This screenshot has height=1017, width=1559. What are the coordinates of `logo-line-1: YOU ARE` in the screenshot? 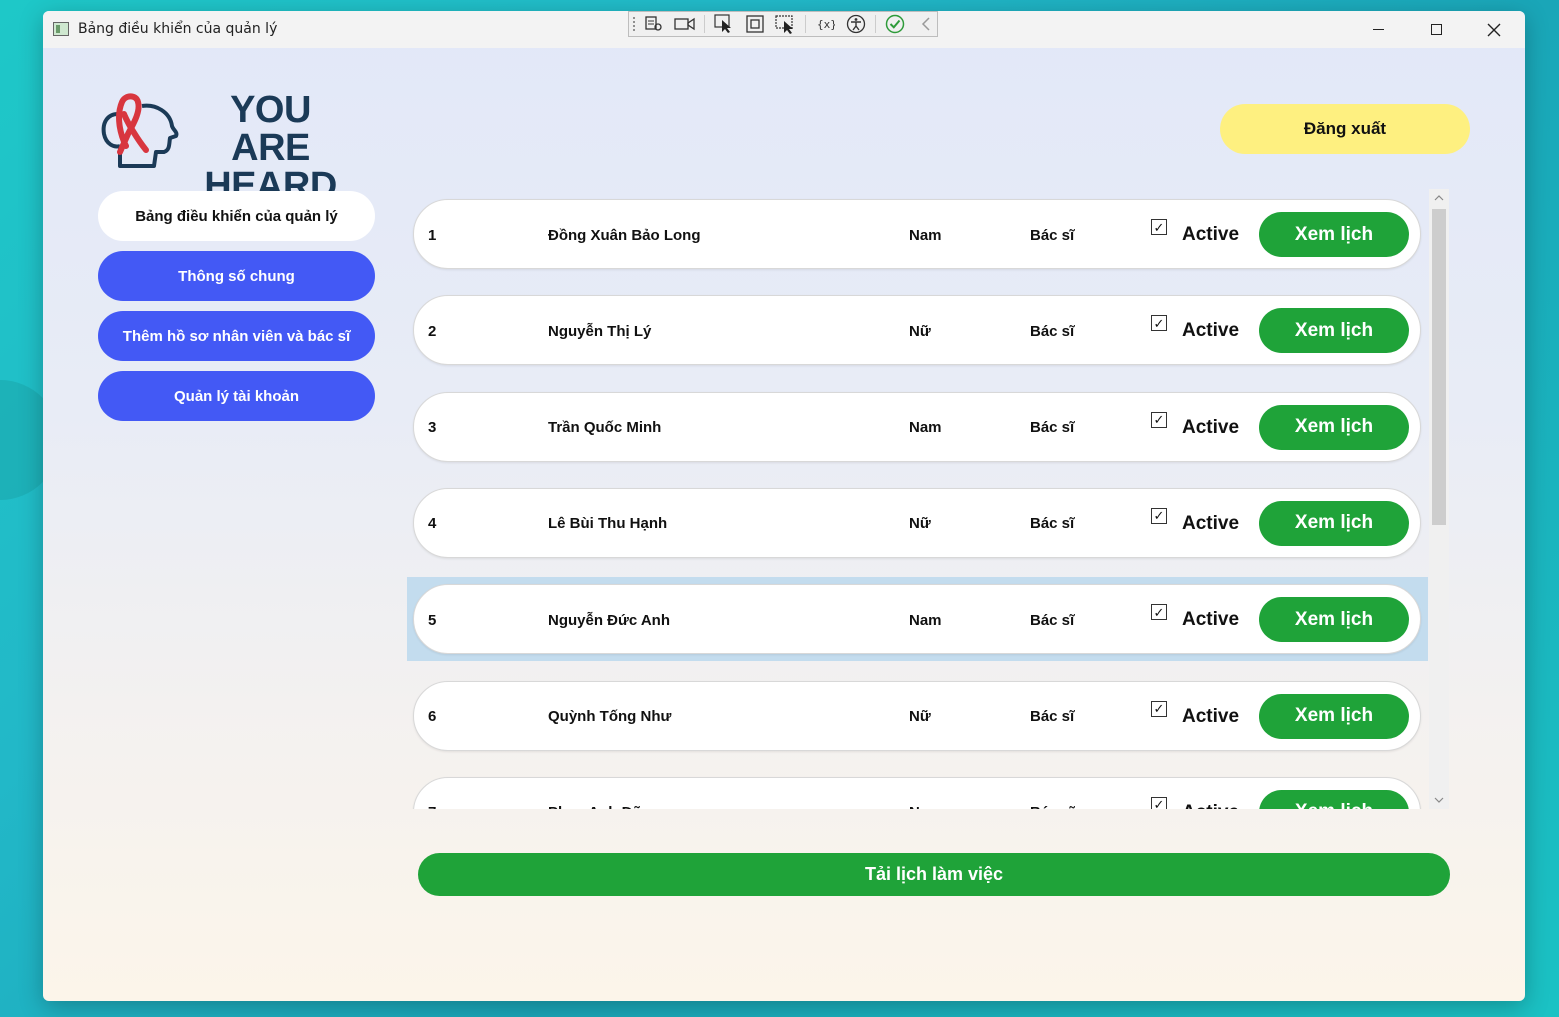 It's located at (270, 129).